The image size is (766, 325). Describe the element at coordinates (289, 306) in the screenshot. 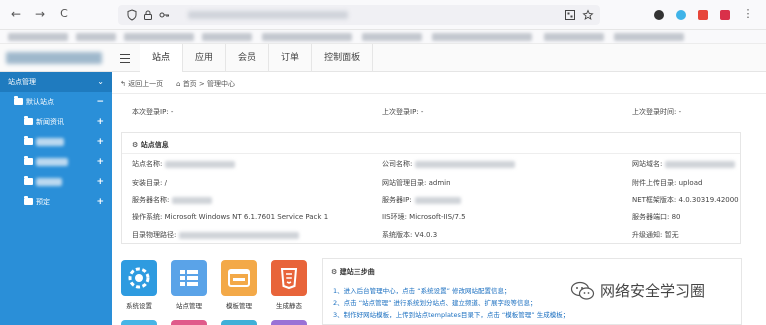

I see `app-label: 生成静态` at that location.